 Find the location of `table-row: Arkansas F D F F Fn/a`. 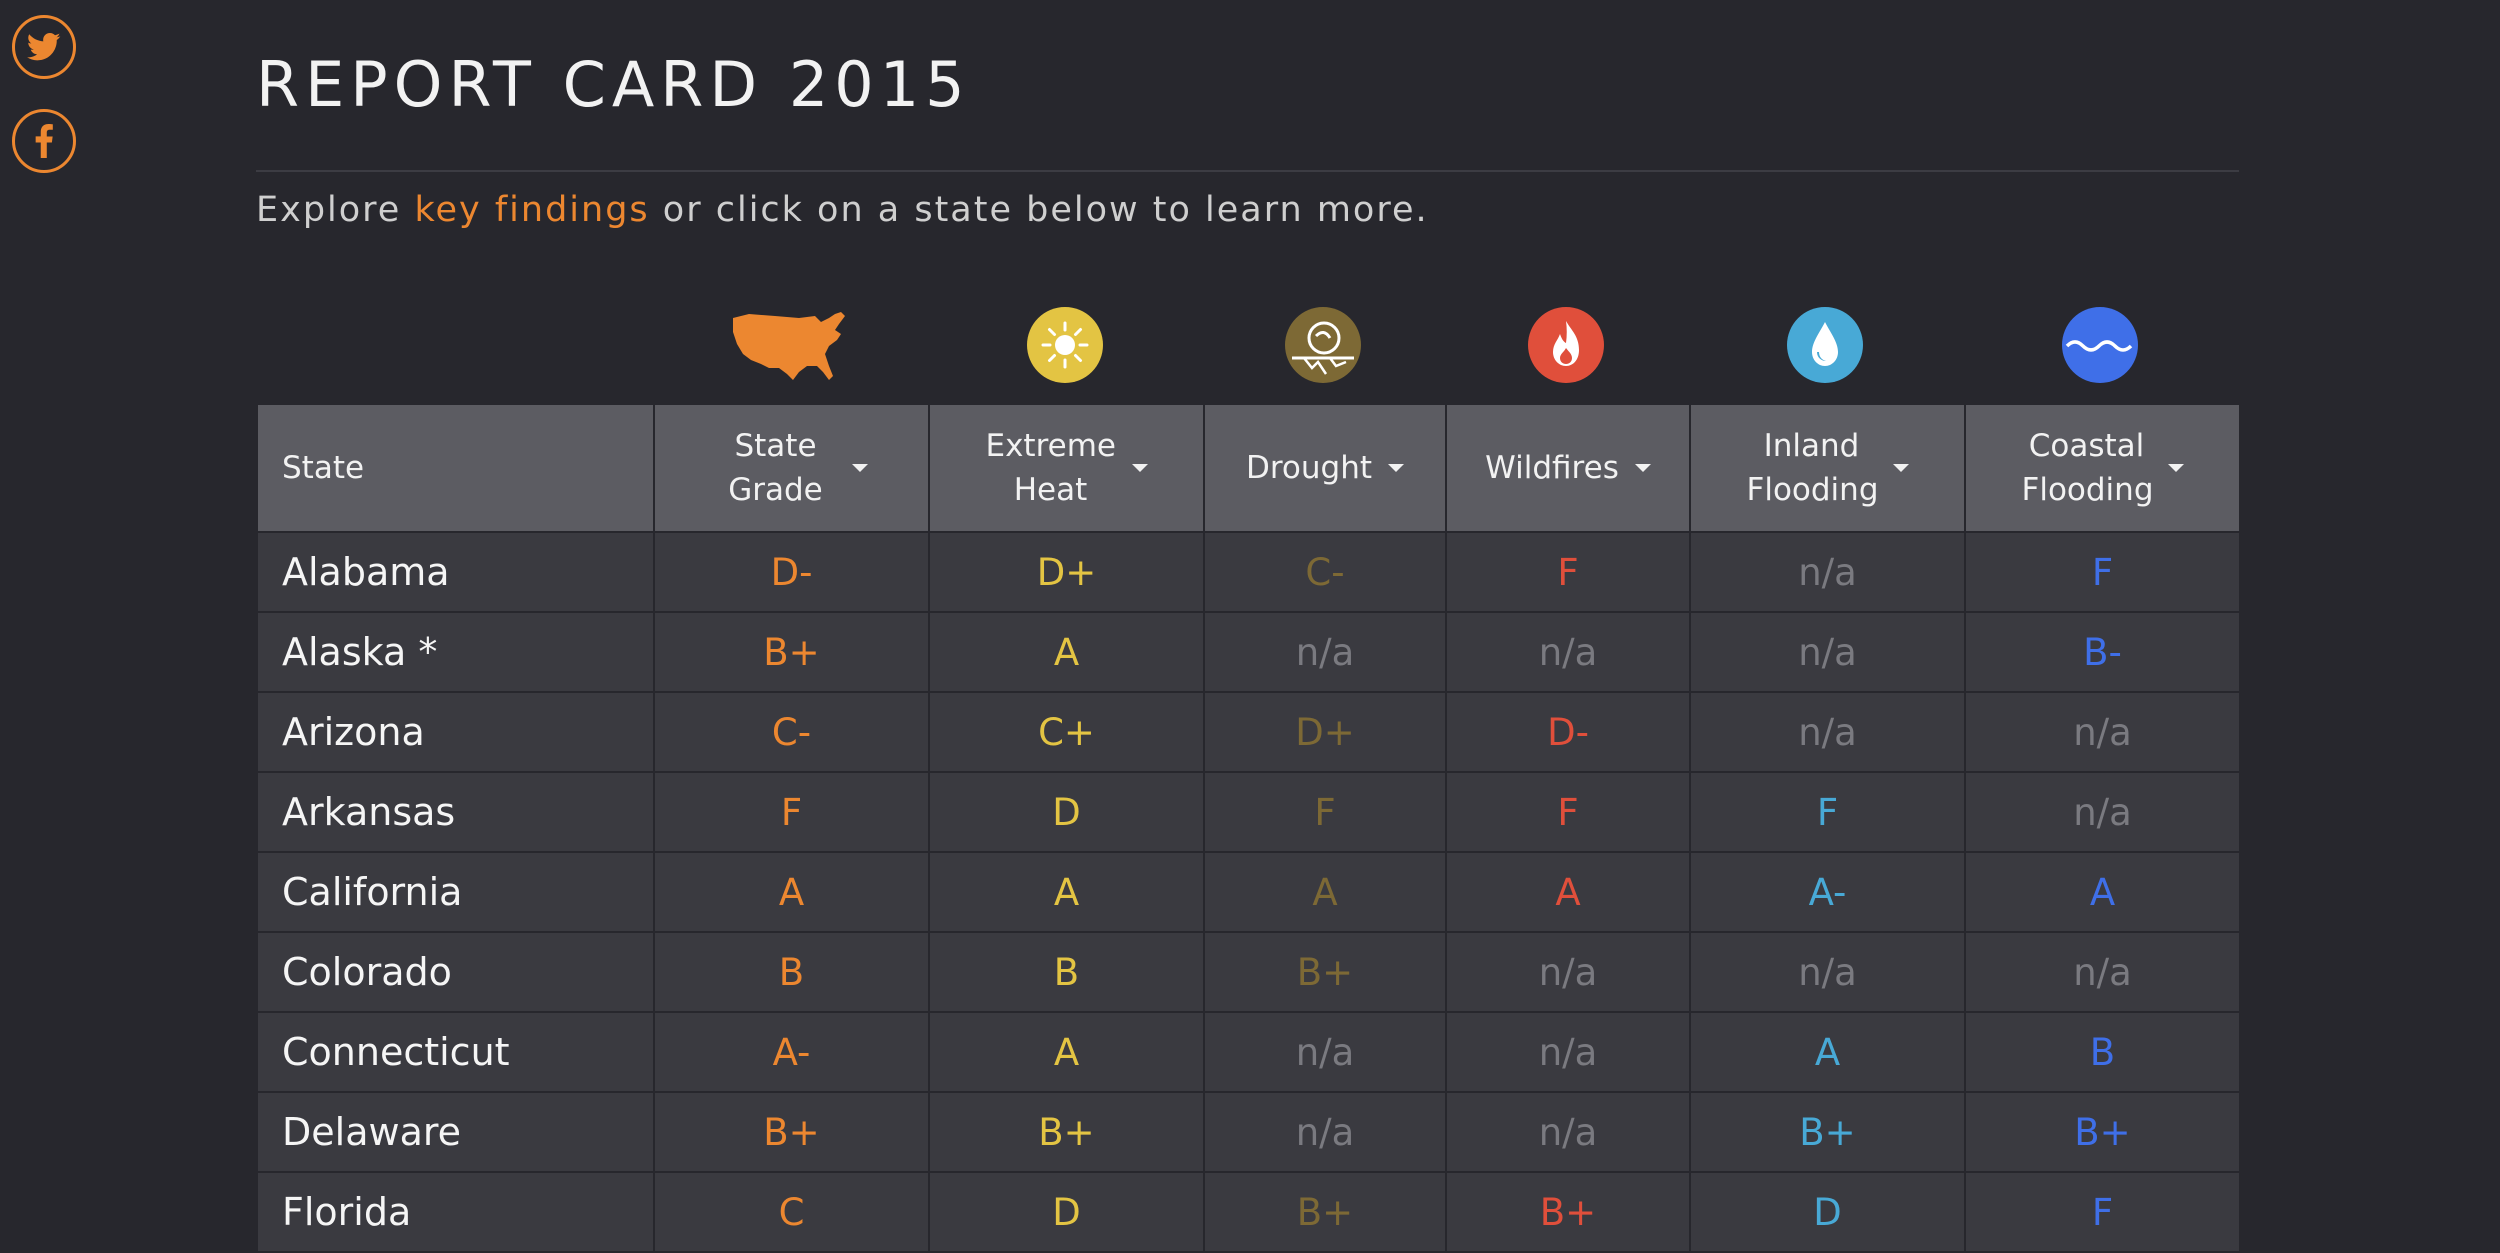

table-row: Arkansas F D F F Fn/a is located at coordinates (1248, 812).